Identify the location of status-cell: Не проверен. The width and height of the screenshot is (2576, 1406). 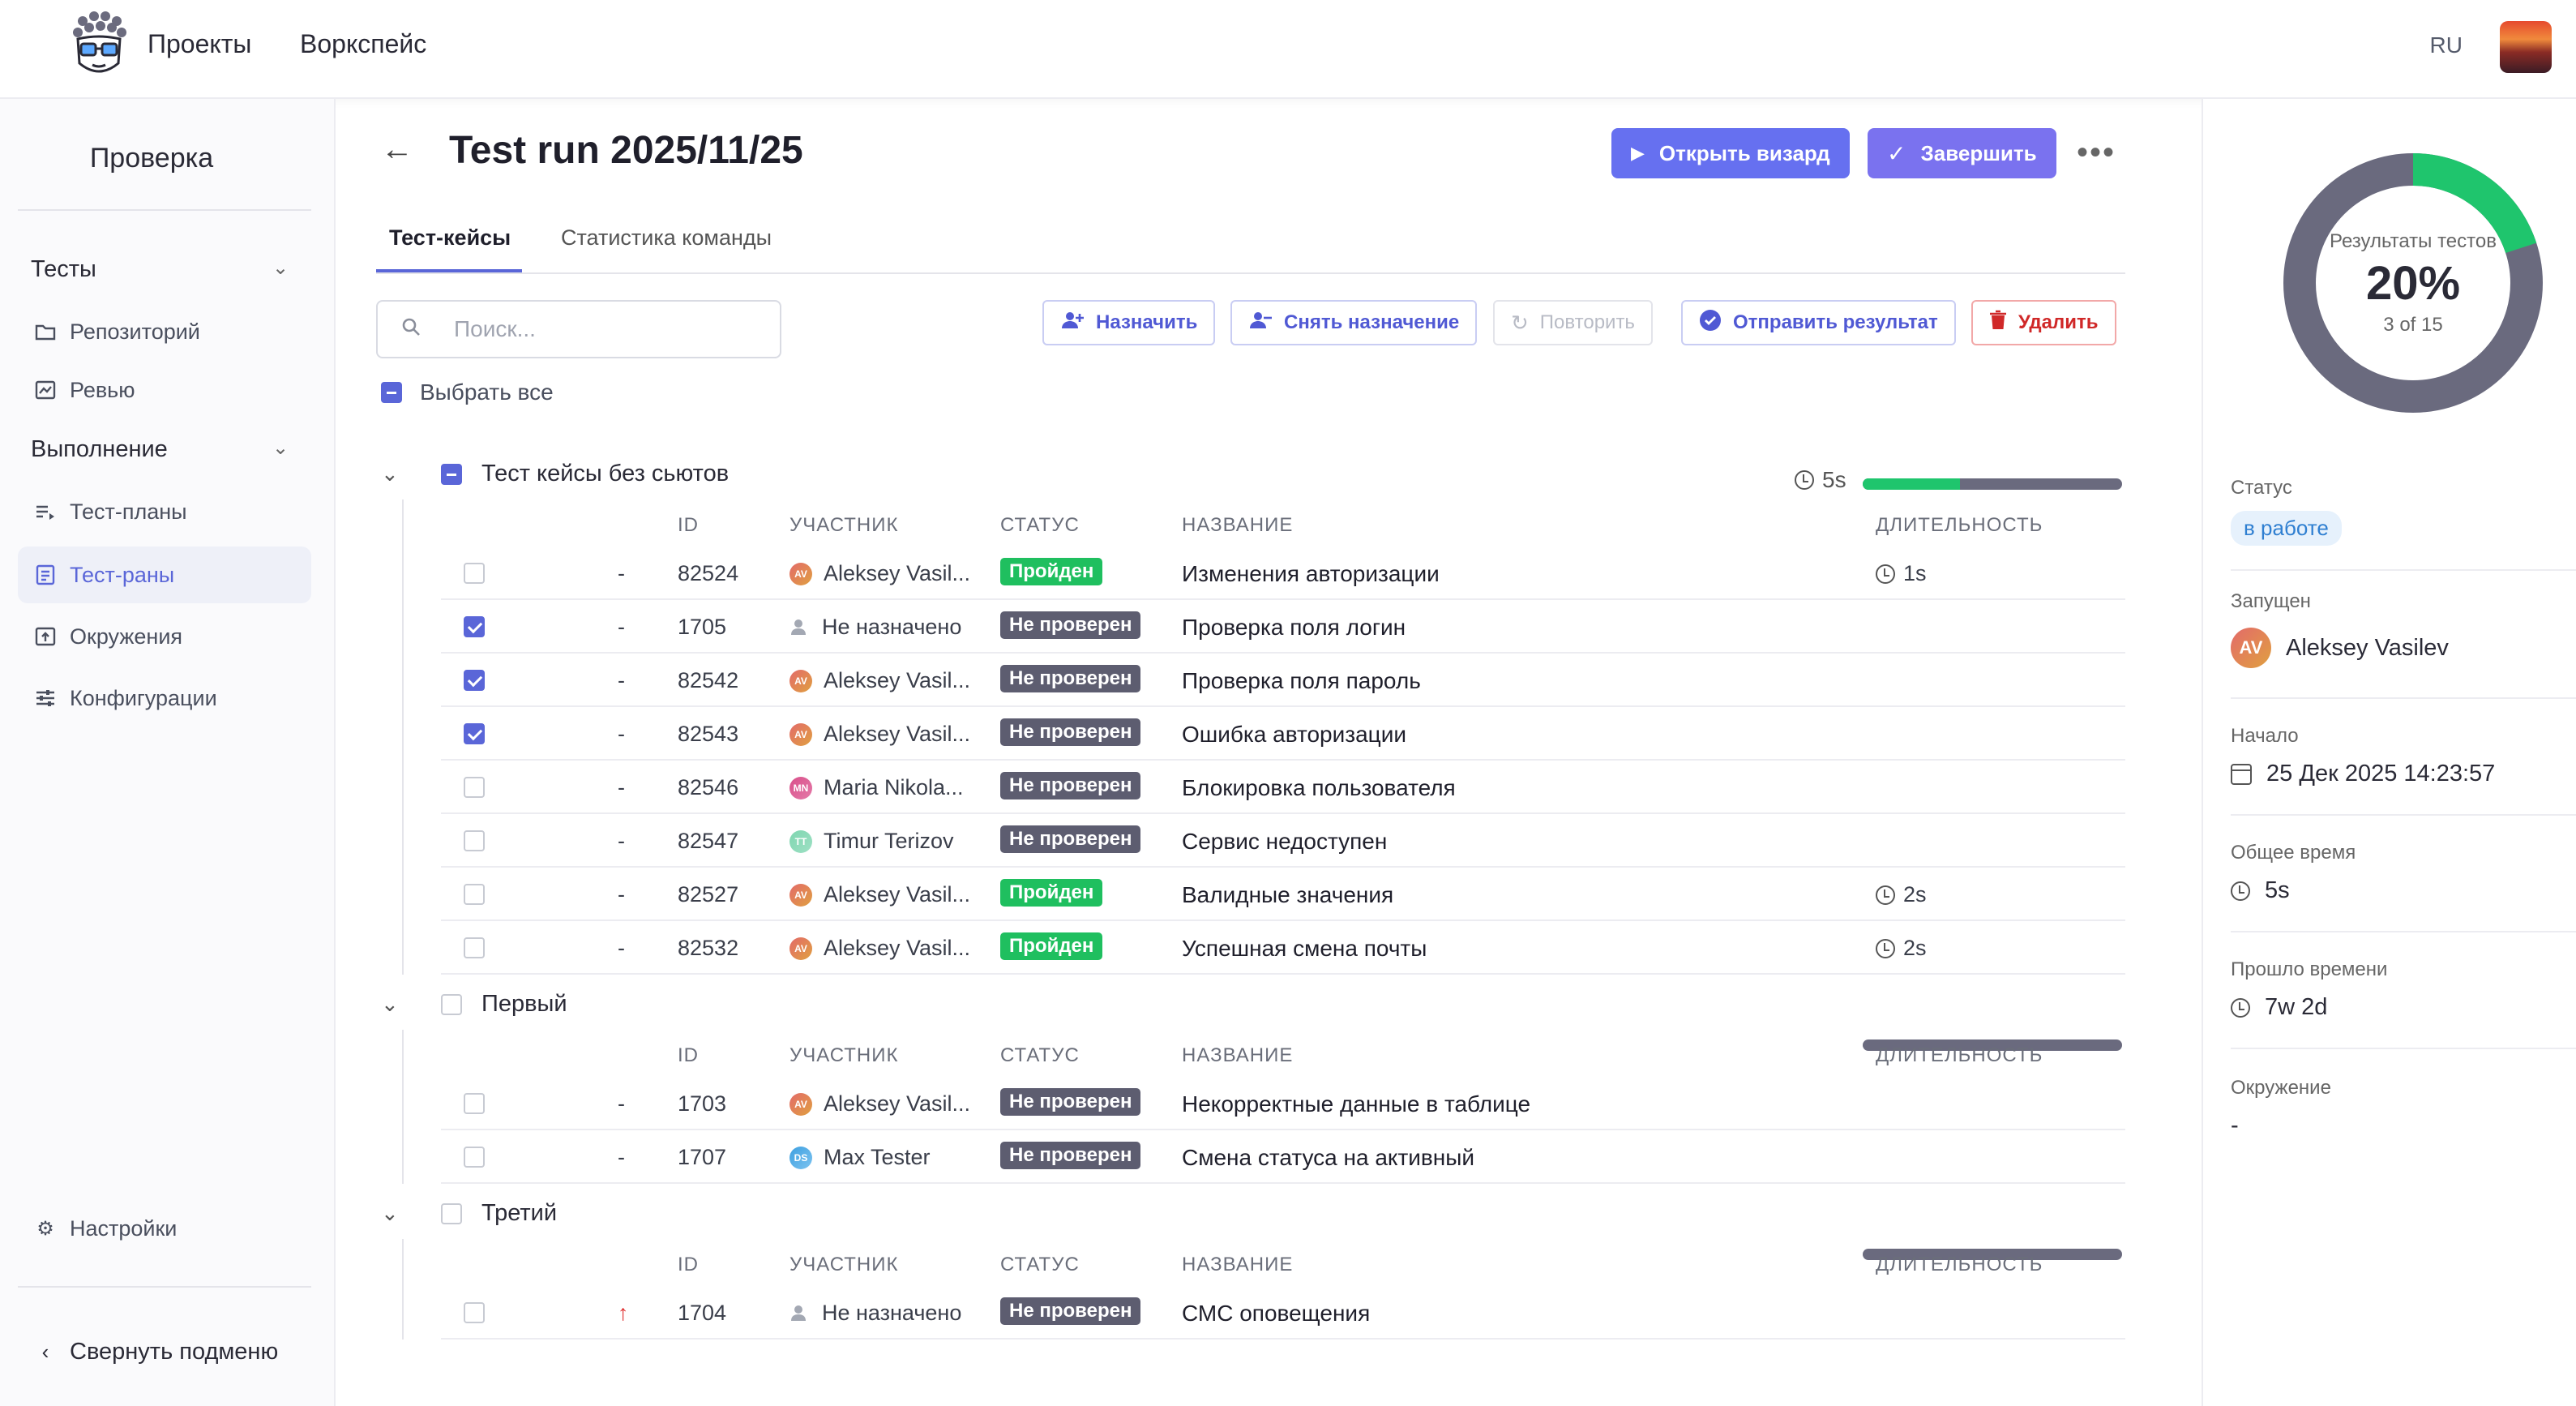
(1070, 1311).